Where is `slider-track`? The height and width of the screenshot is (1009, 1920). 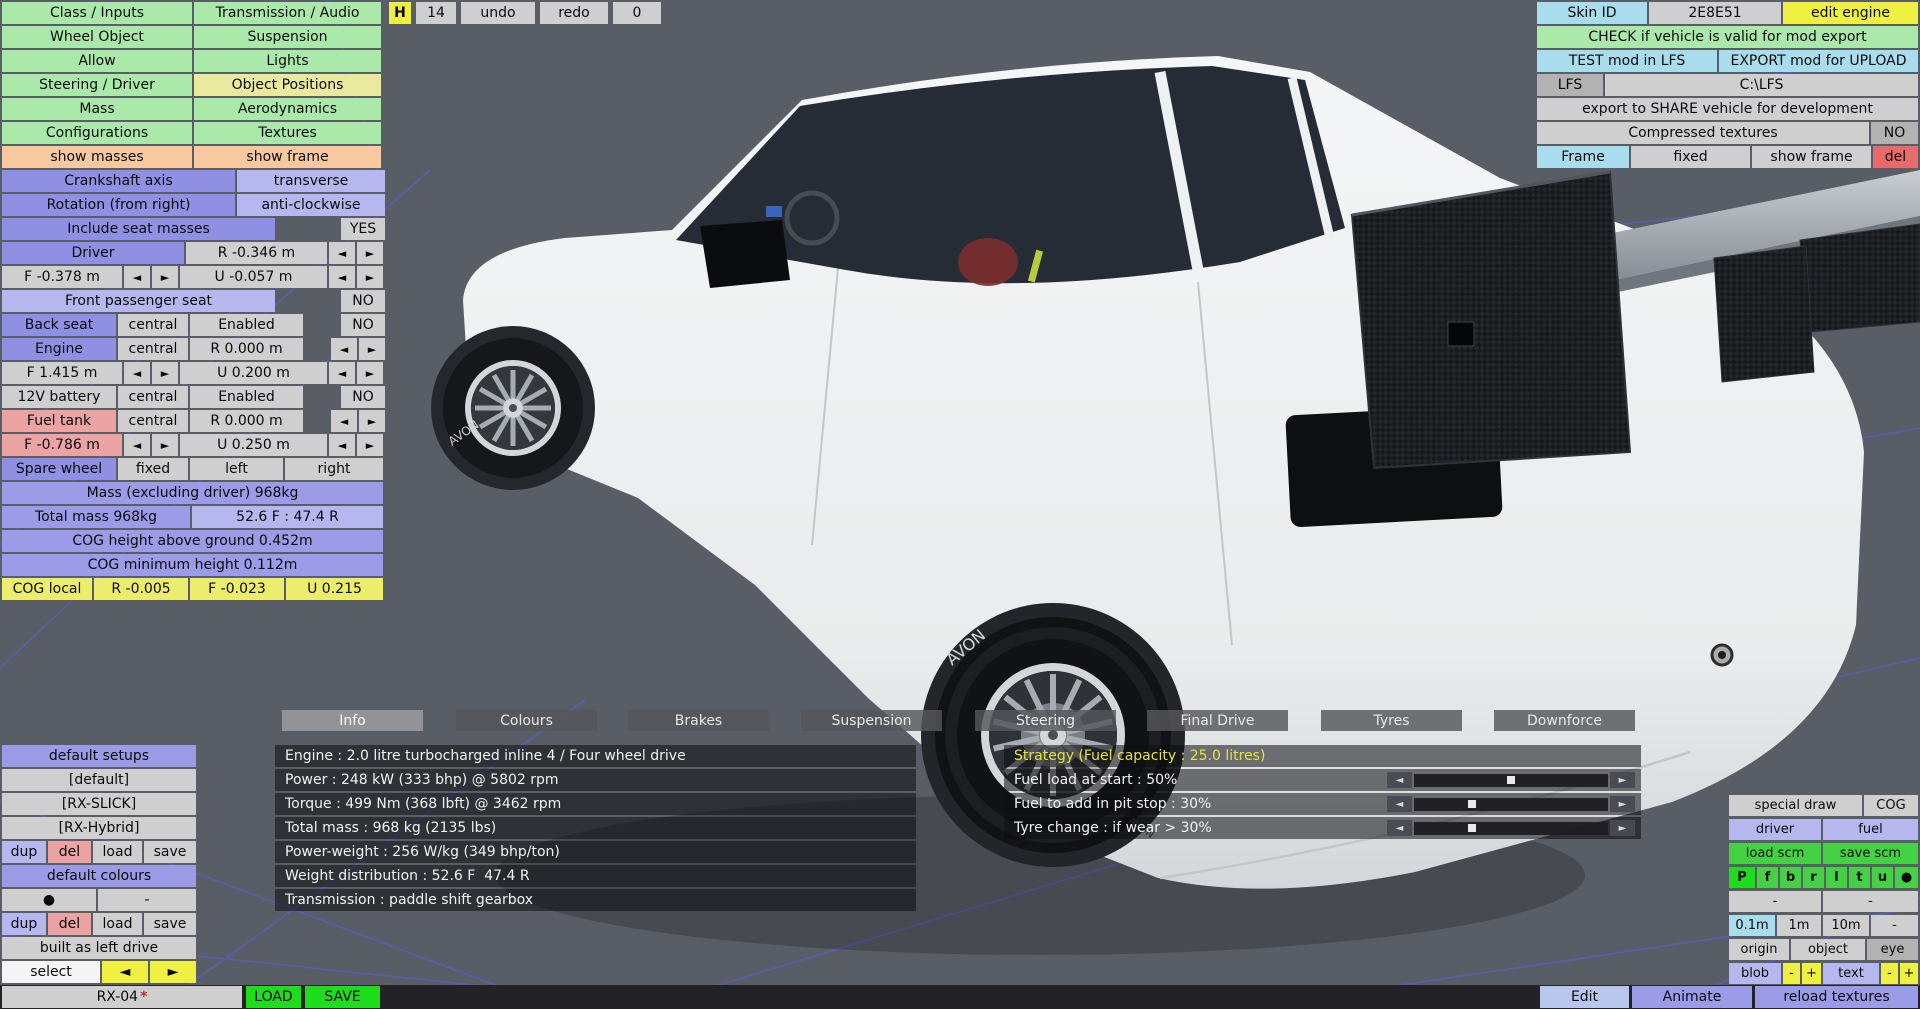 slider-track is located at coordinates (1511, 828).